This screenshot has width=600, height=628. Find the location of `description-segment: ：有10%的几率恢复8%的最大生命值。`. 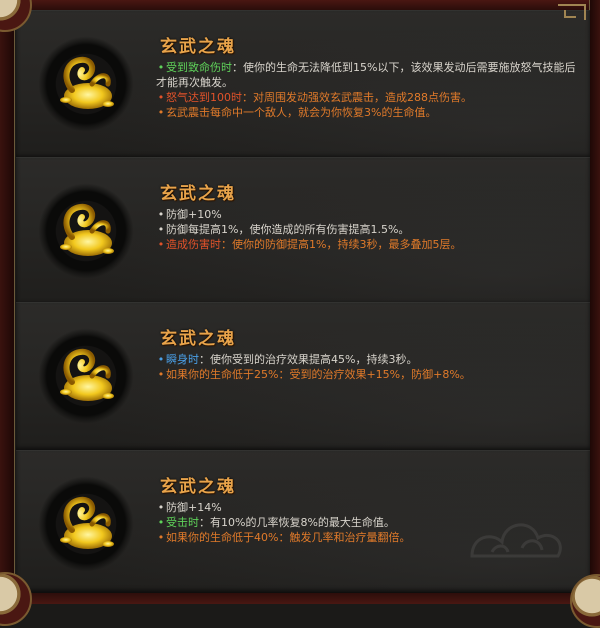

description-segment: ：有10%的几率恢复8%的最大生命值。 is located at coordinates (297, 522).